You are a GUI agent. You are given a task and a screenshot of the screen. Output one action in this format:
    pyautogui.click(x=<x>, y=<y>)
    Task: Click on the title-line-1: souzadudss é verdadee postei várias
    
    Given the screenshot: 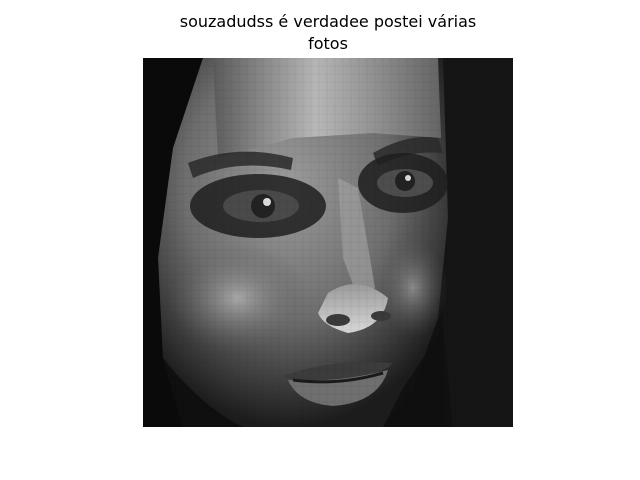 What is the action you would take?
    pyautogui.click(x=328, y=21)
    